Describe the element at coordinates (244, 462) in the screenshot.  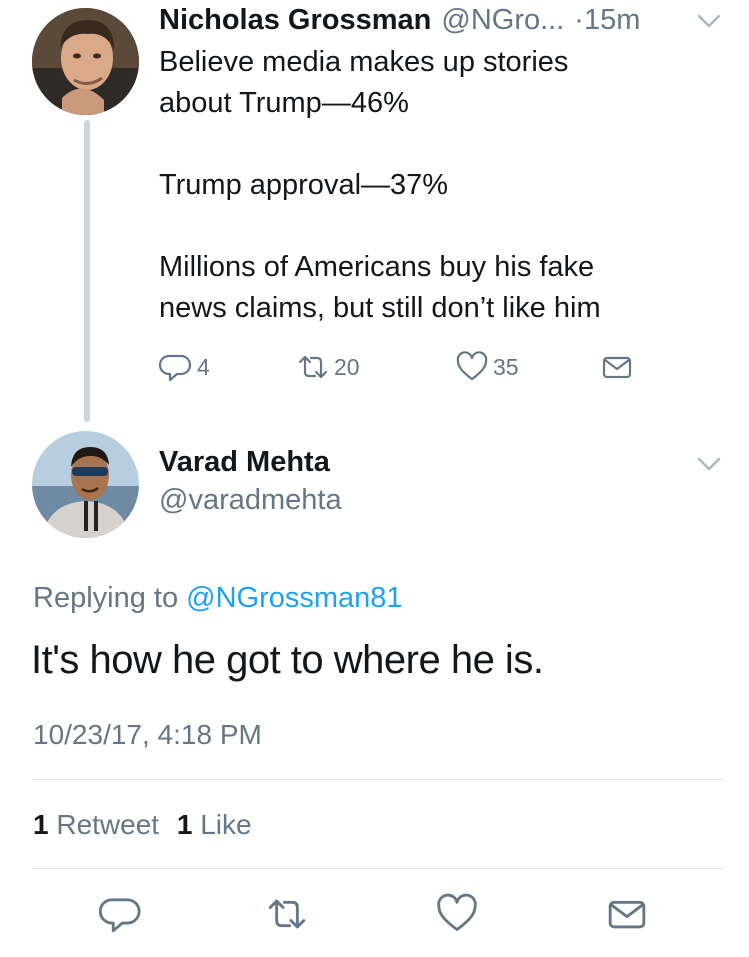
I see `main-author-name: Varad Mehta` at that location.